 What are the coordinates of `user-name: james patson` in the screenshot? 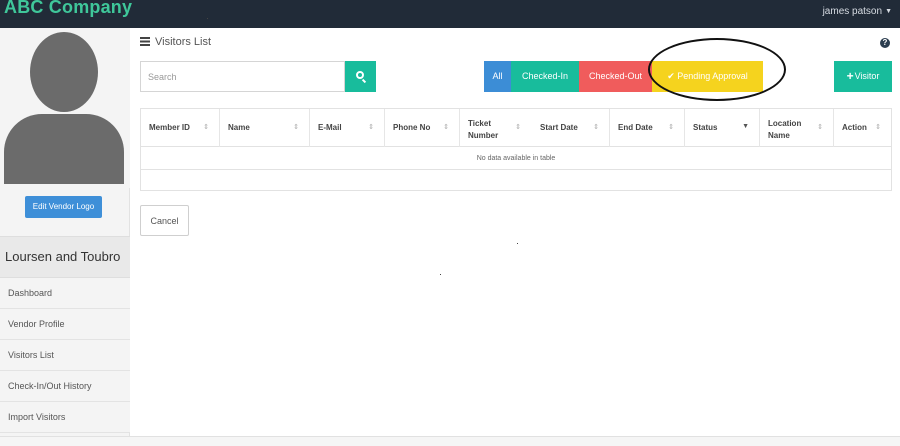 It's located at (852, 11).